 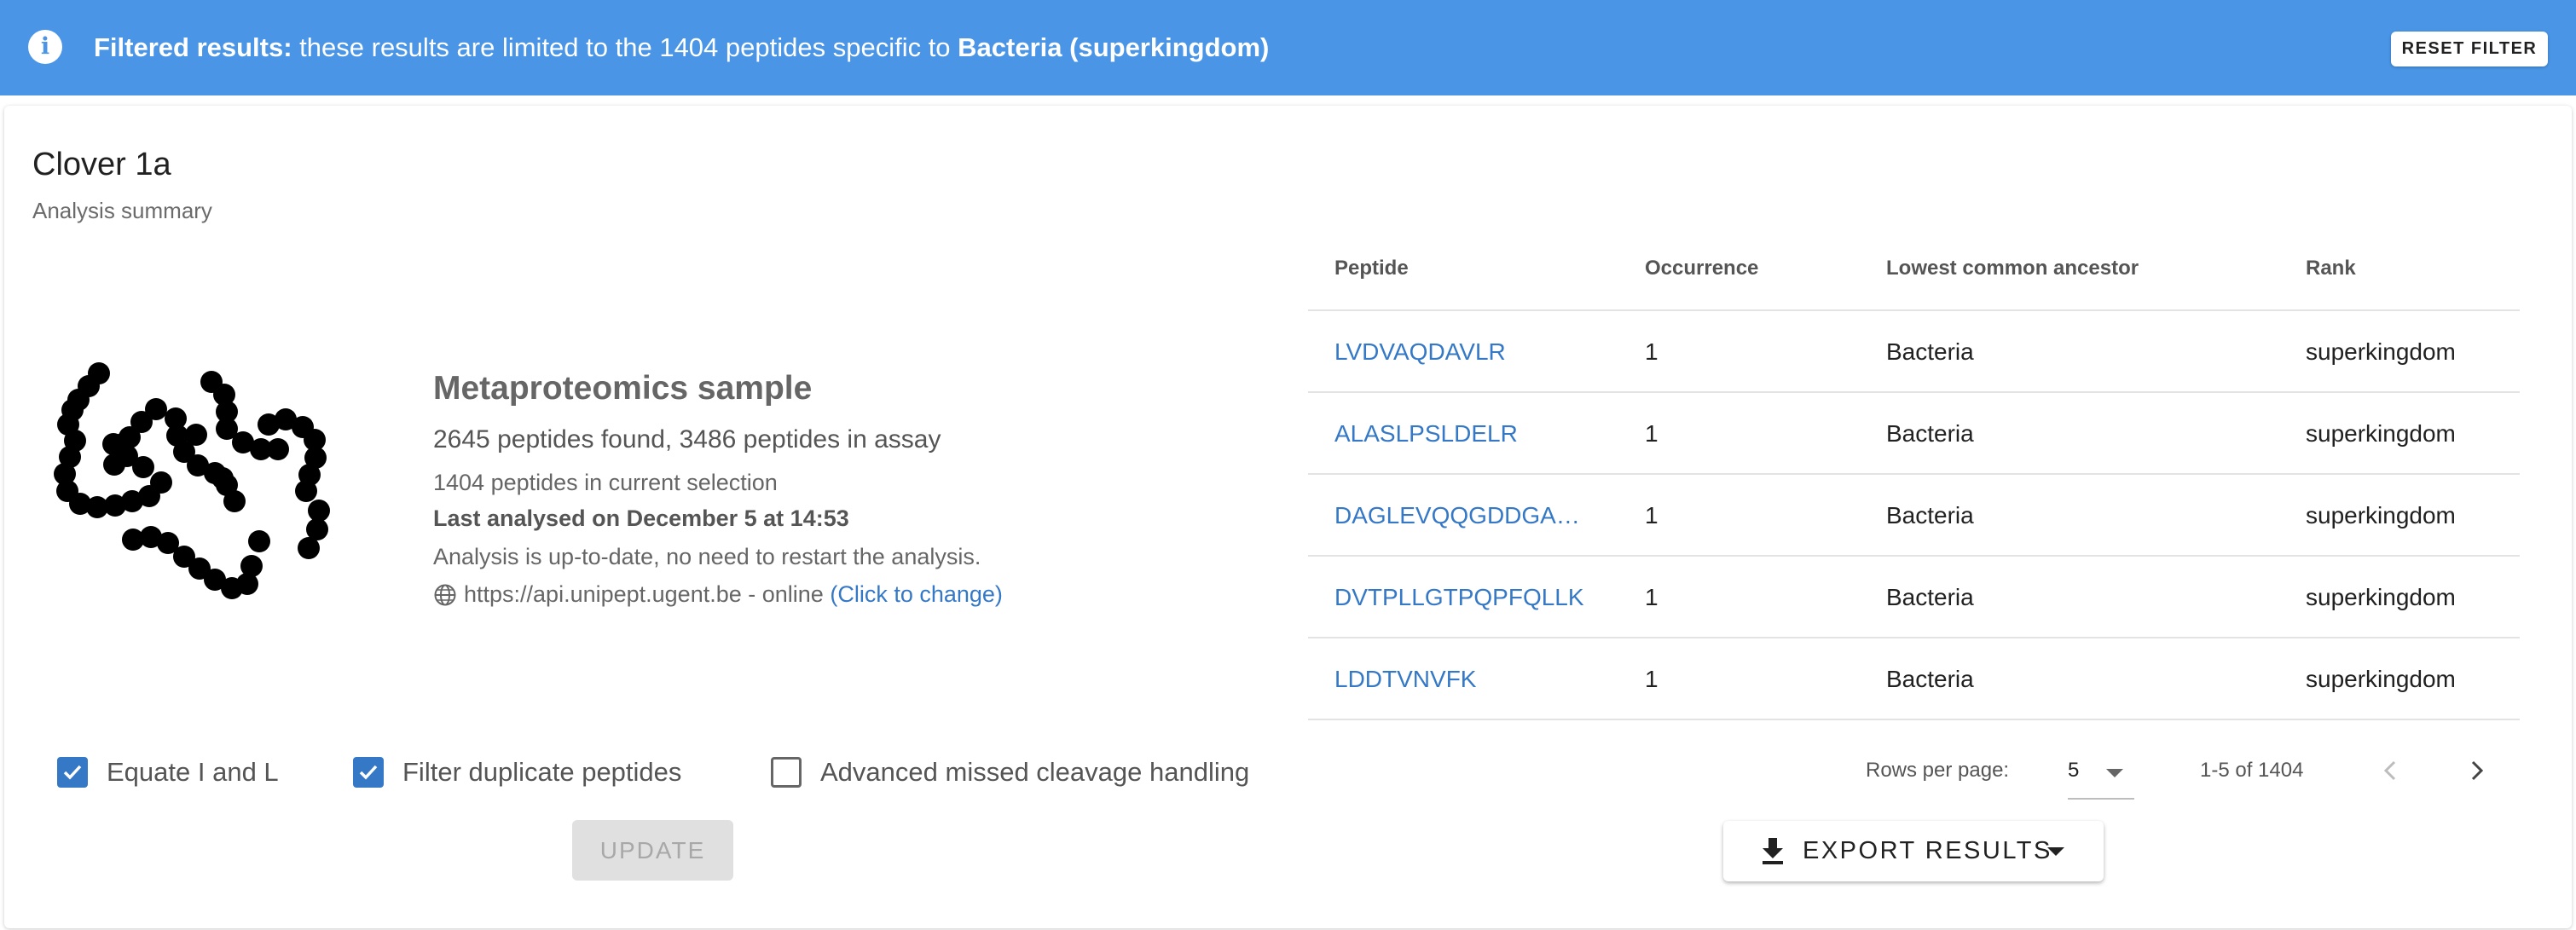 I want to click on peptide-link: LDDTVNVFK, so click(x=1462, y=679).